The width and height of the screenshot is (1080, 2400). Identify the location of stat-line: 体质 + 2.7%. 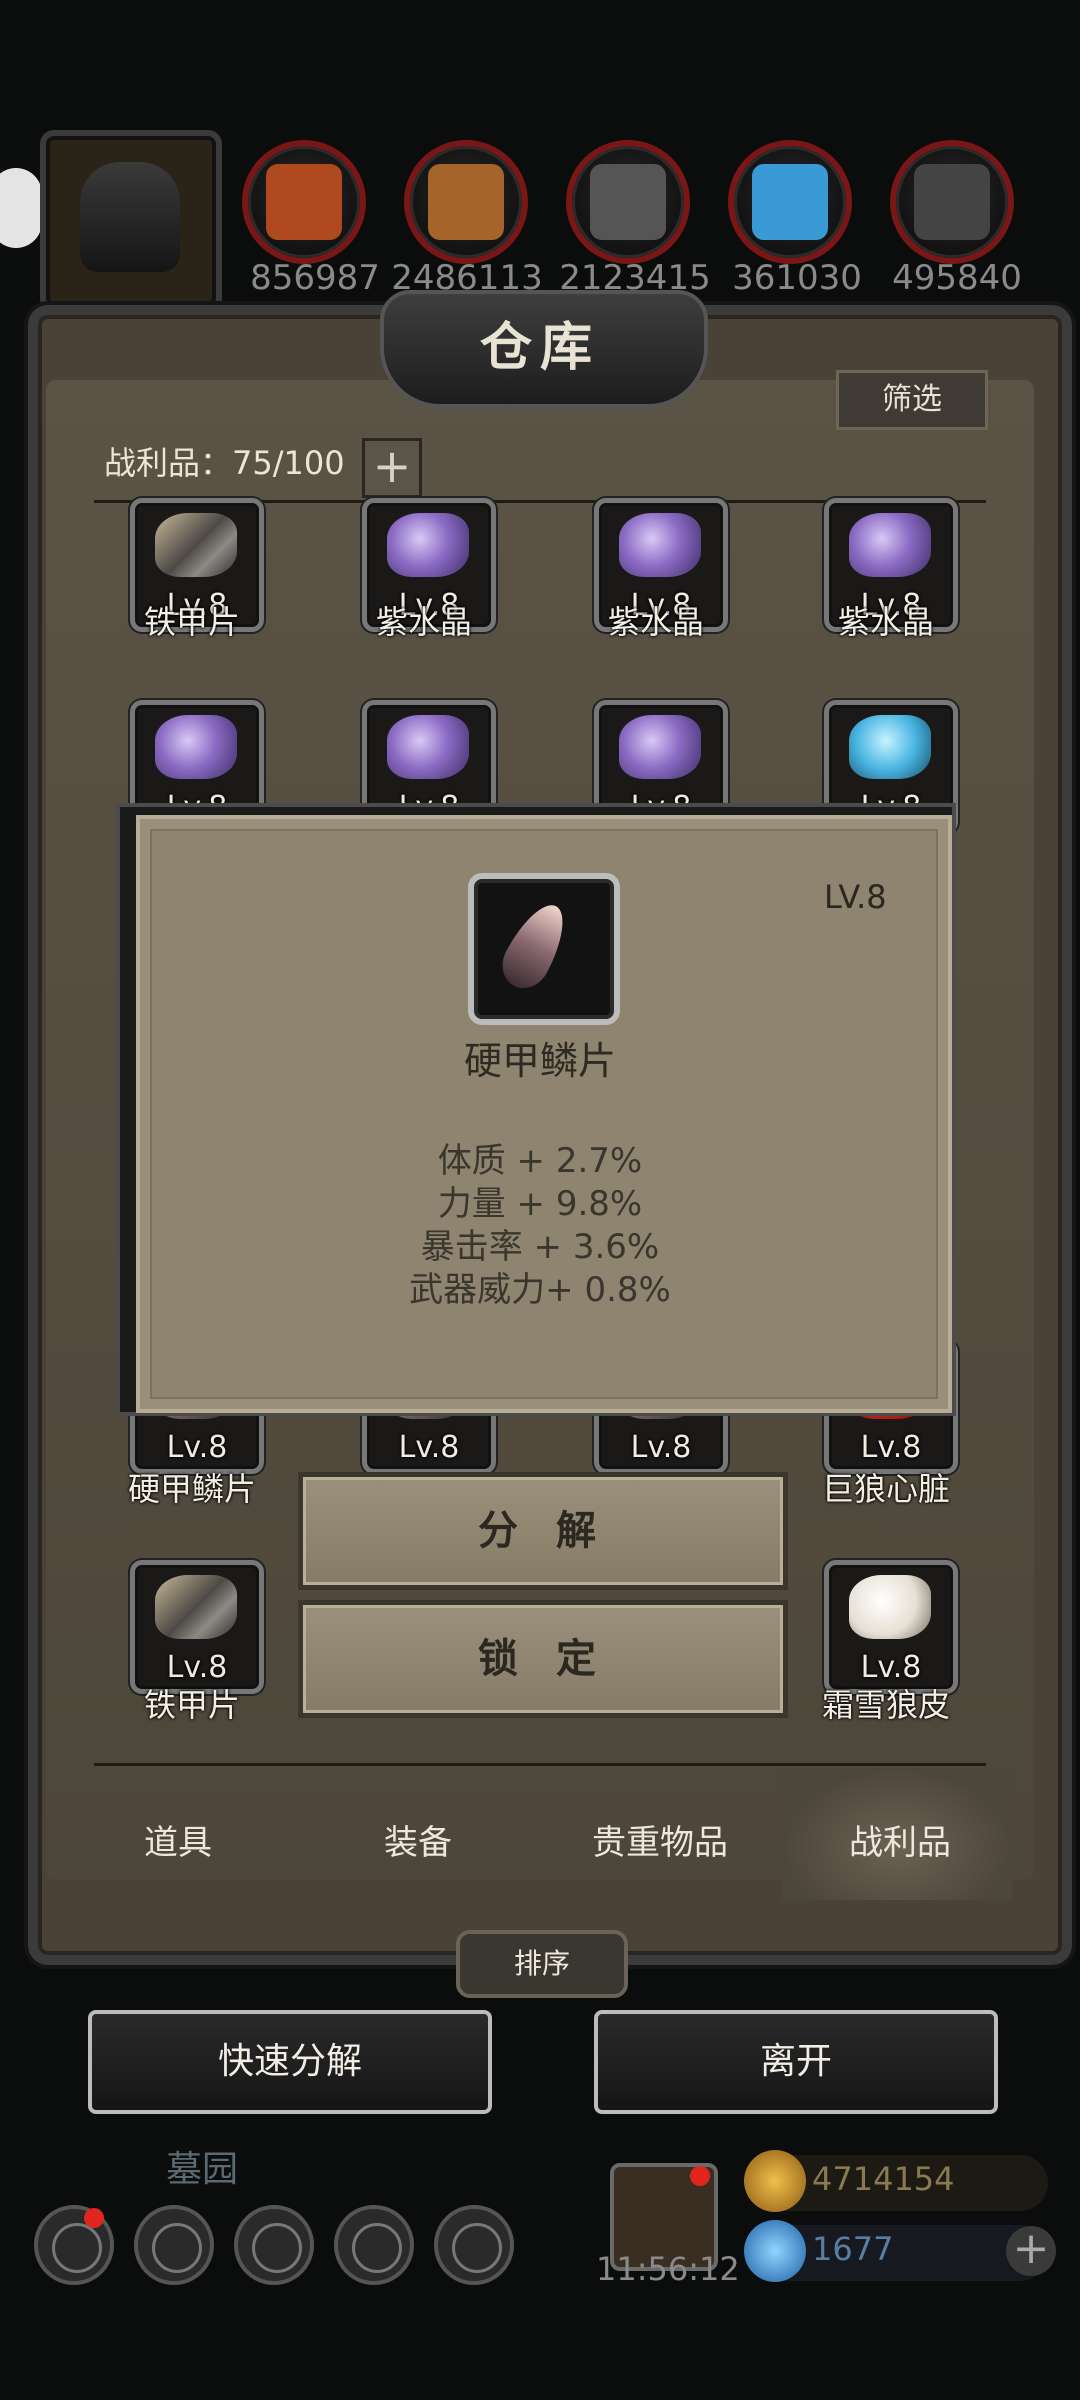
(540, 1161).